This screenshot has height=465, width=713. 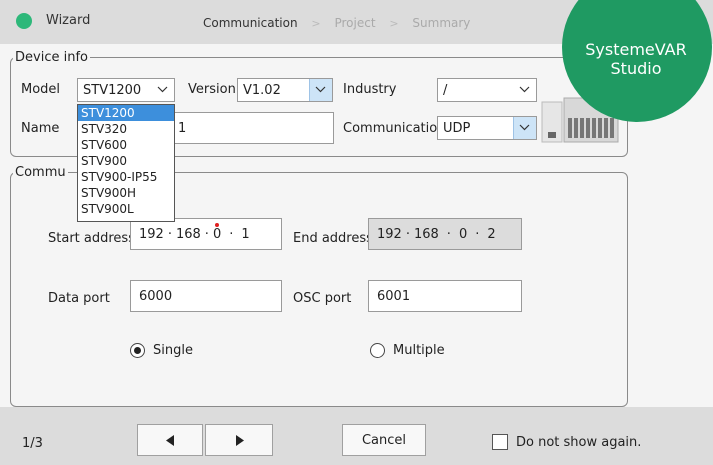 I want to click on model-value: STV1200, so click(x=112, y=90).